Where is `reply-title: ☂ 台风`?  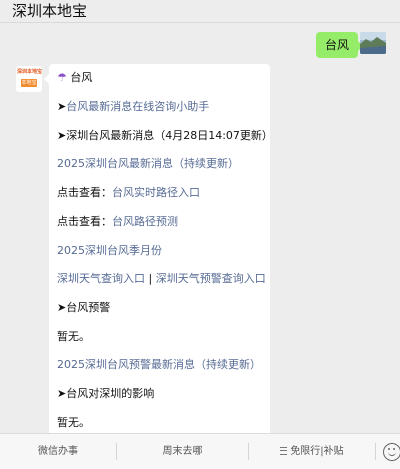
reply-title: ☂ 台风 is located at coordinates (75, 77).